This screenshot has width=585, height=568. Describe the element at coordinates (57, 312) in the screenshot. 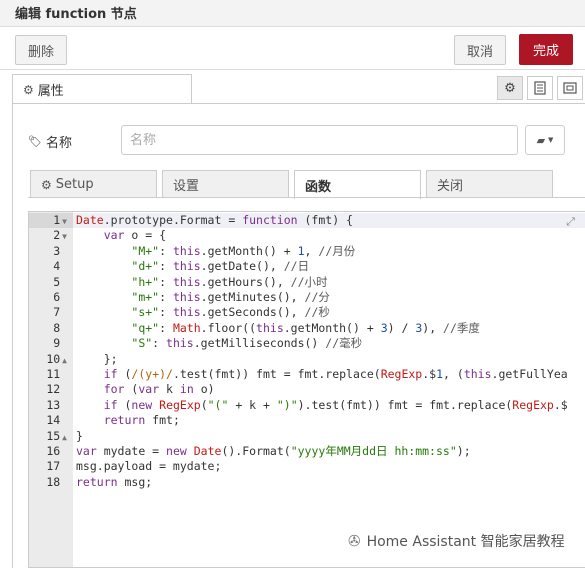

I see `line-number-text: 7` at that location.